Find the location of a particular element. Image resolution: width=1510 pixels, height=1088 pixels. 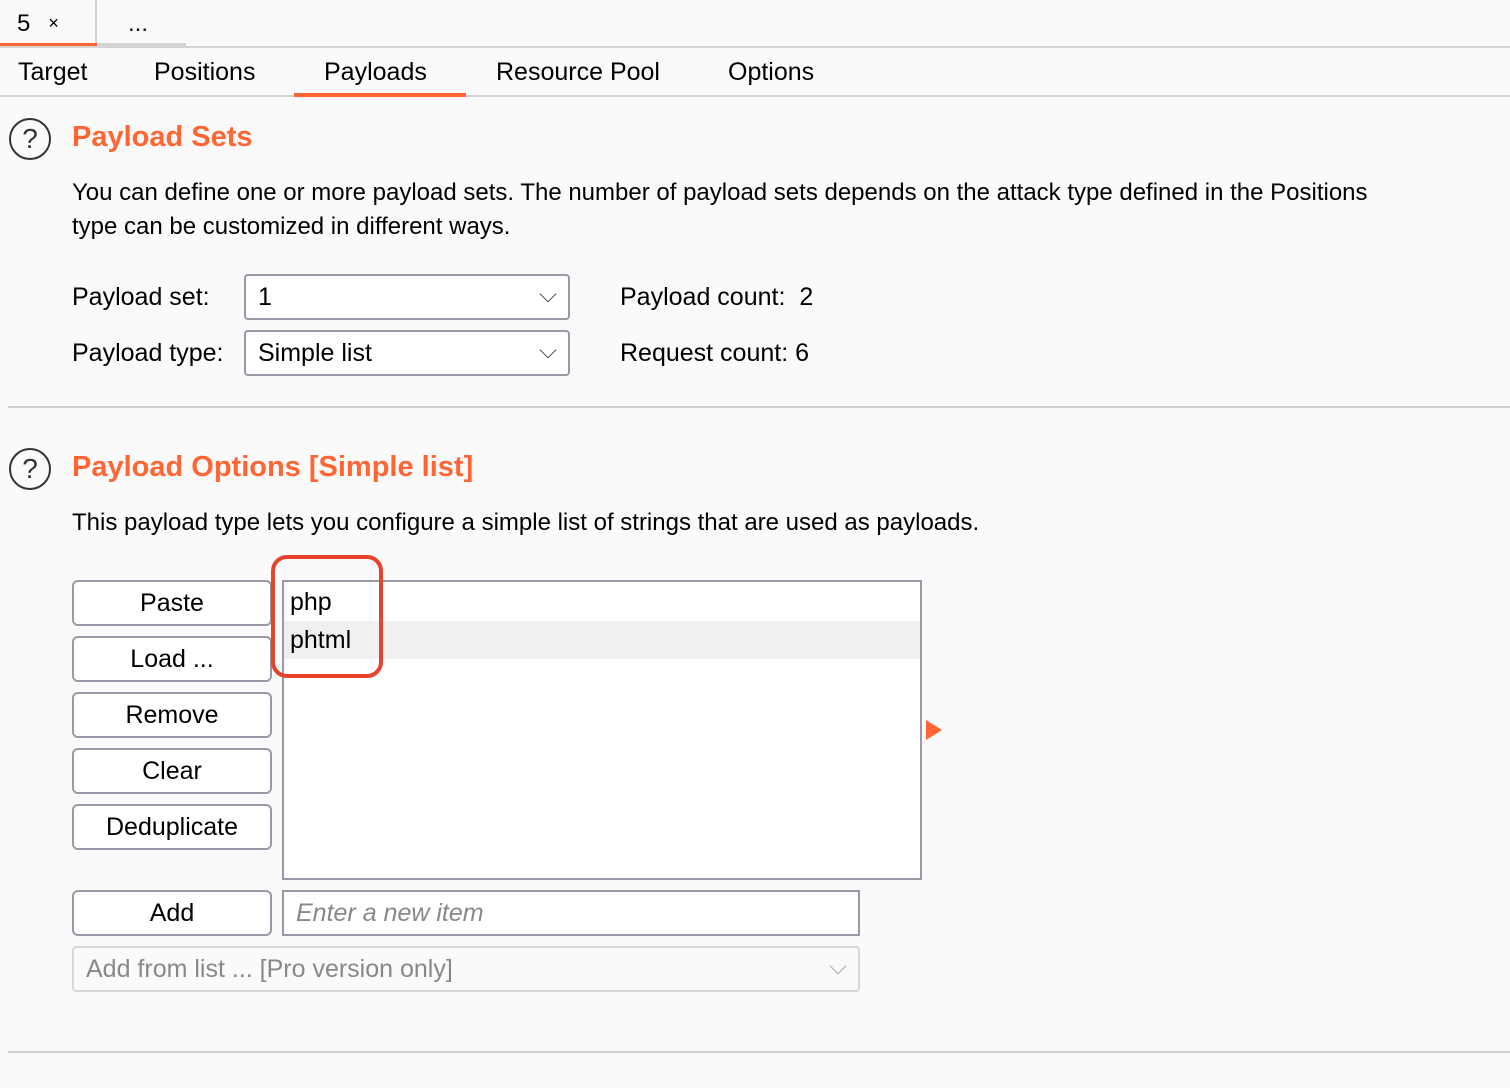

tab-5: 5 × is located at coordinates (48, 23).